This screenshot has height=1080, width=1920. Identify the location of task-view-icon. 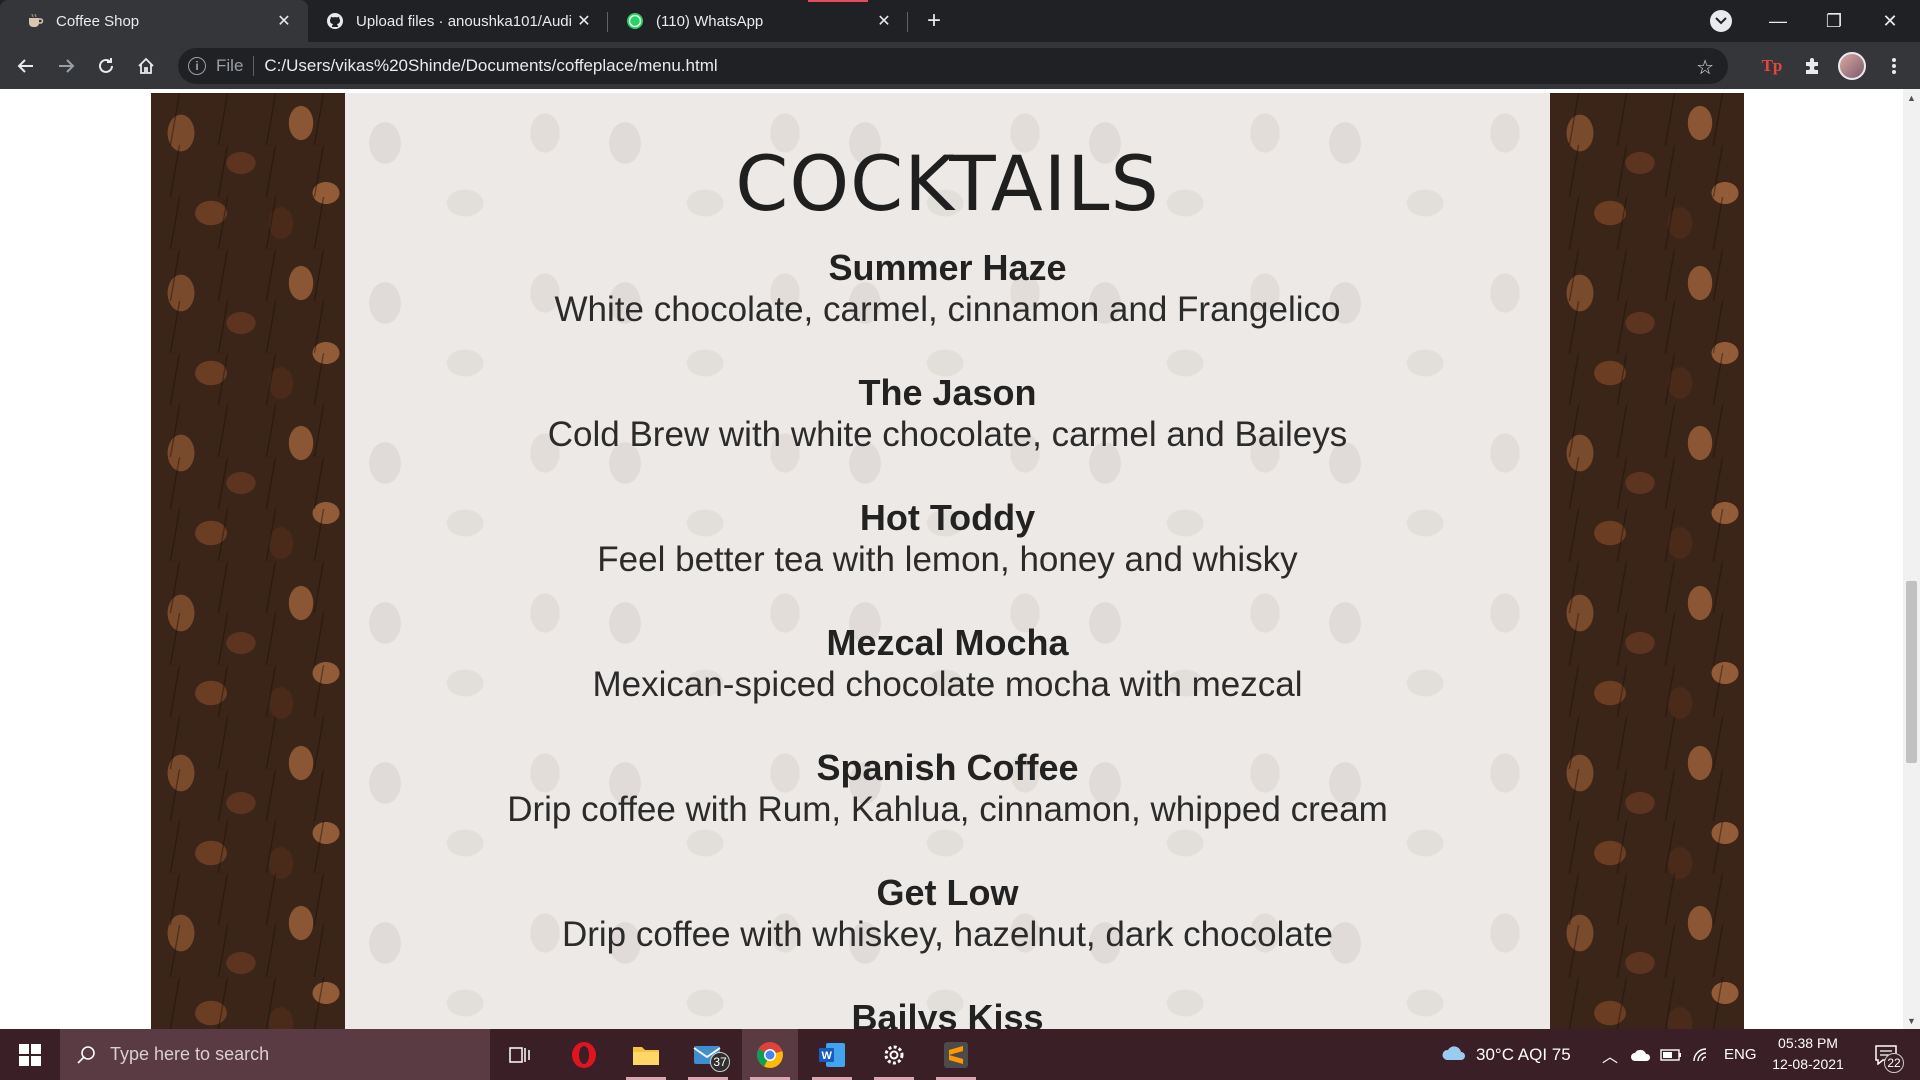
(519, 1054).